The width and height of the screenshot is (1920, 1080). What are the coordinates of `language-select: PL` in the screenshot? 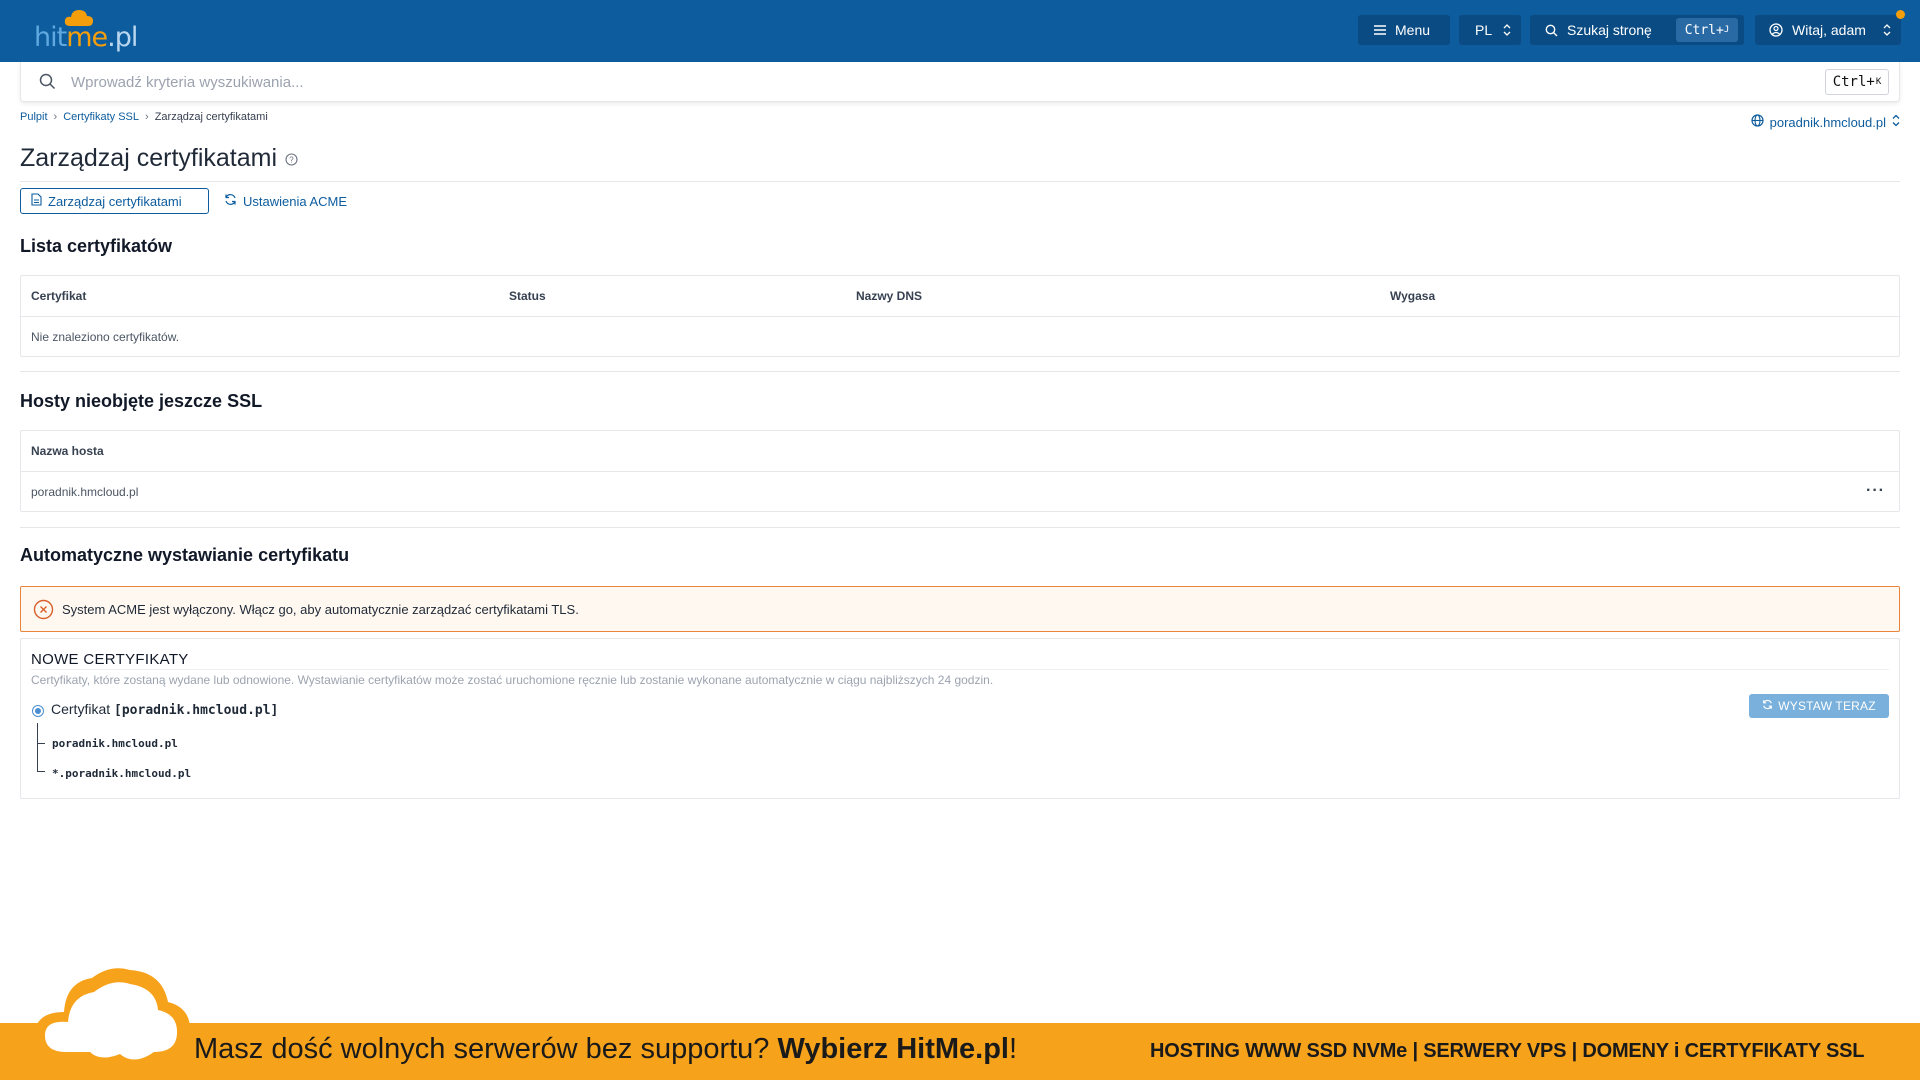 It's located at (1490, 30).